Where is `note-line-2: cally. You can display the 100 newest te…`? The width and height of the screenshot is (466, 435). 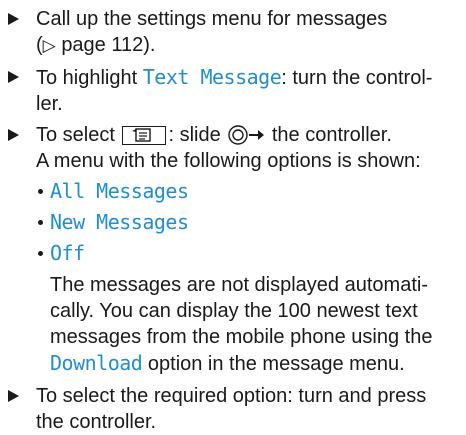 note-line-2: cally. You can display the 100 newest te… is located at coordinates (234, 311).